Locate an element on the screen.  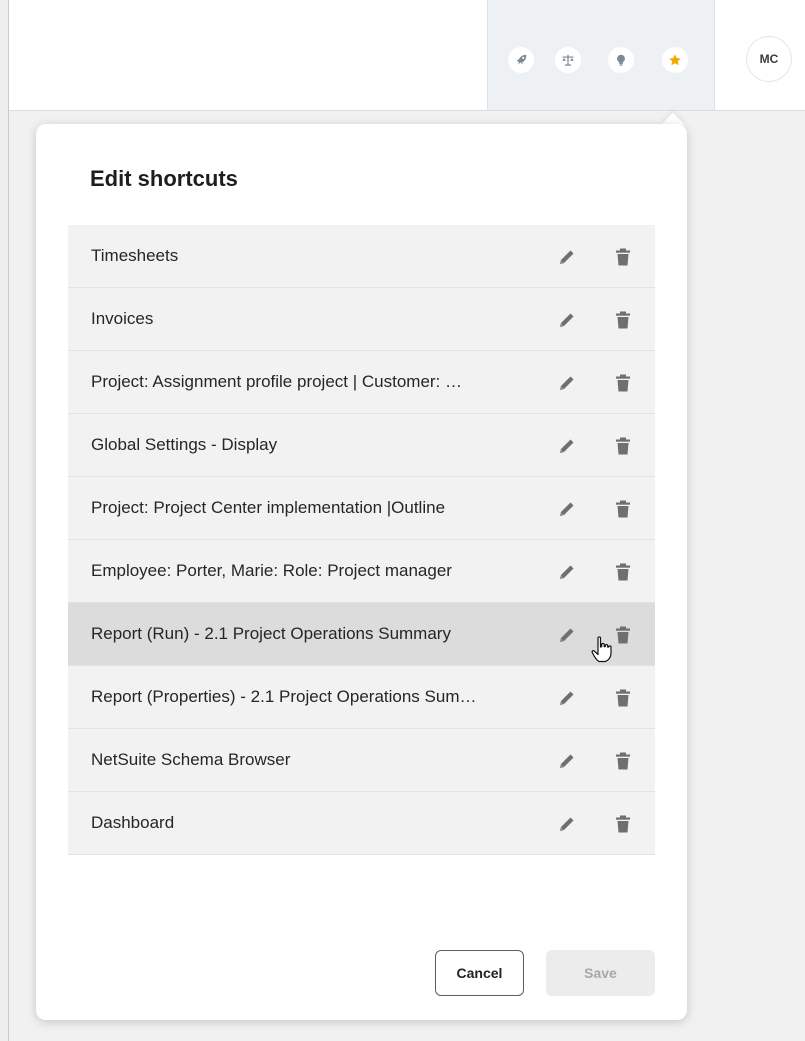
shortcut-label: Dashboard is located at coordinates (133, 822).